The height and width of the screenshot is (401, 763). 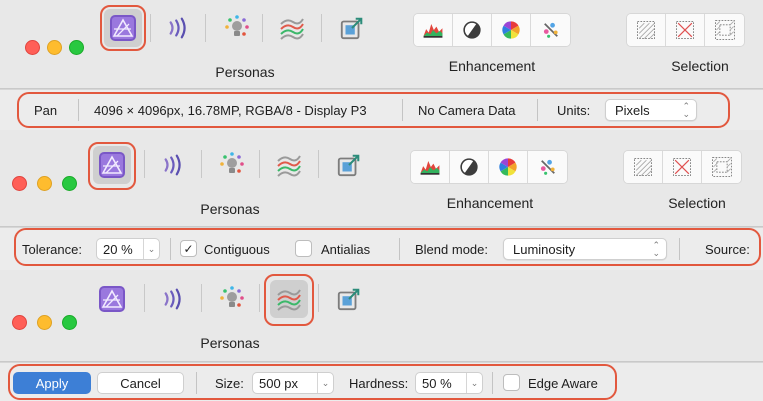 I want to click on selection-group-label: Selection, so click(x=697, y=203).